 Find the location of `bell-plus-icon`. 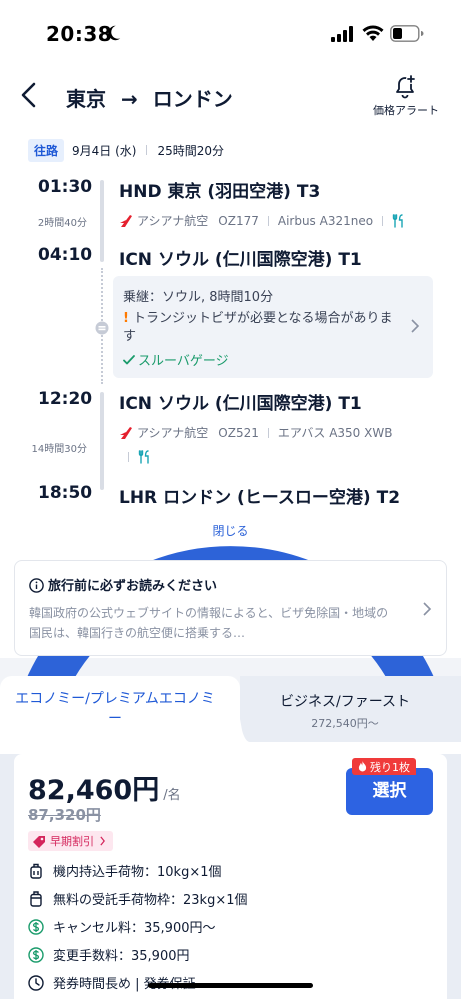

bell-plus-icon is located at coordinates (406, 86).